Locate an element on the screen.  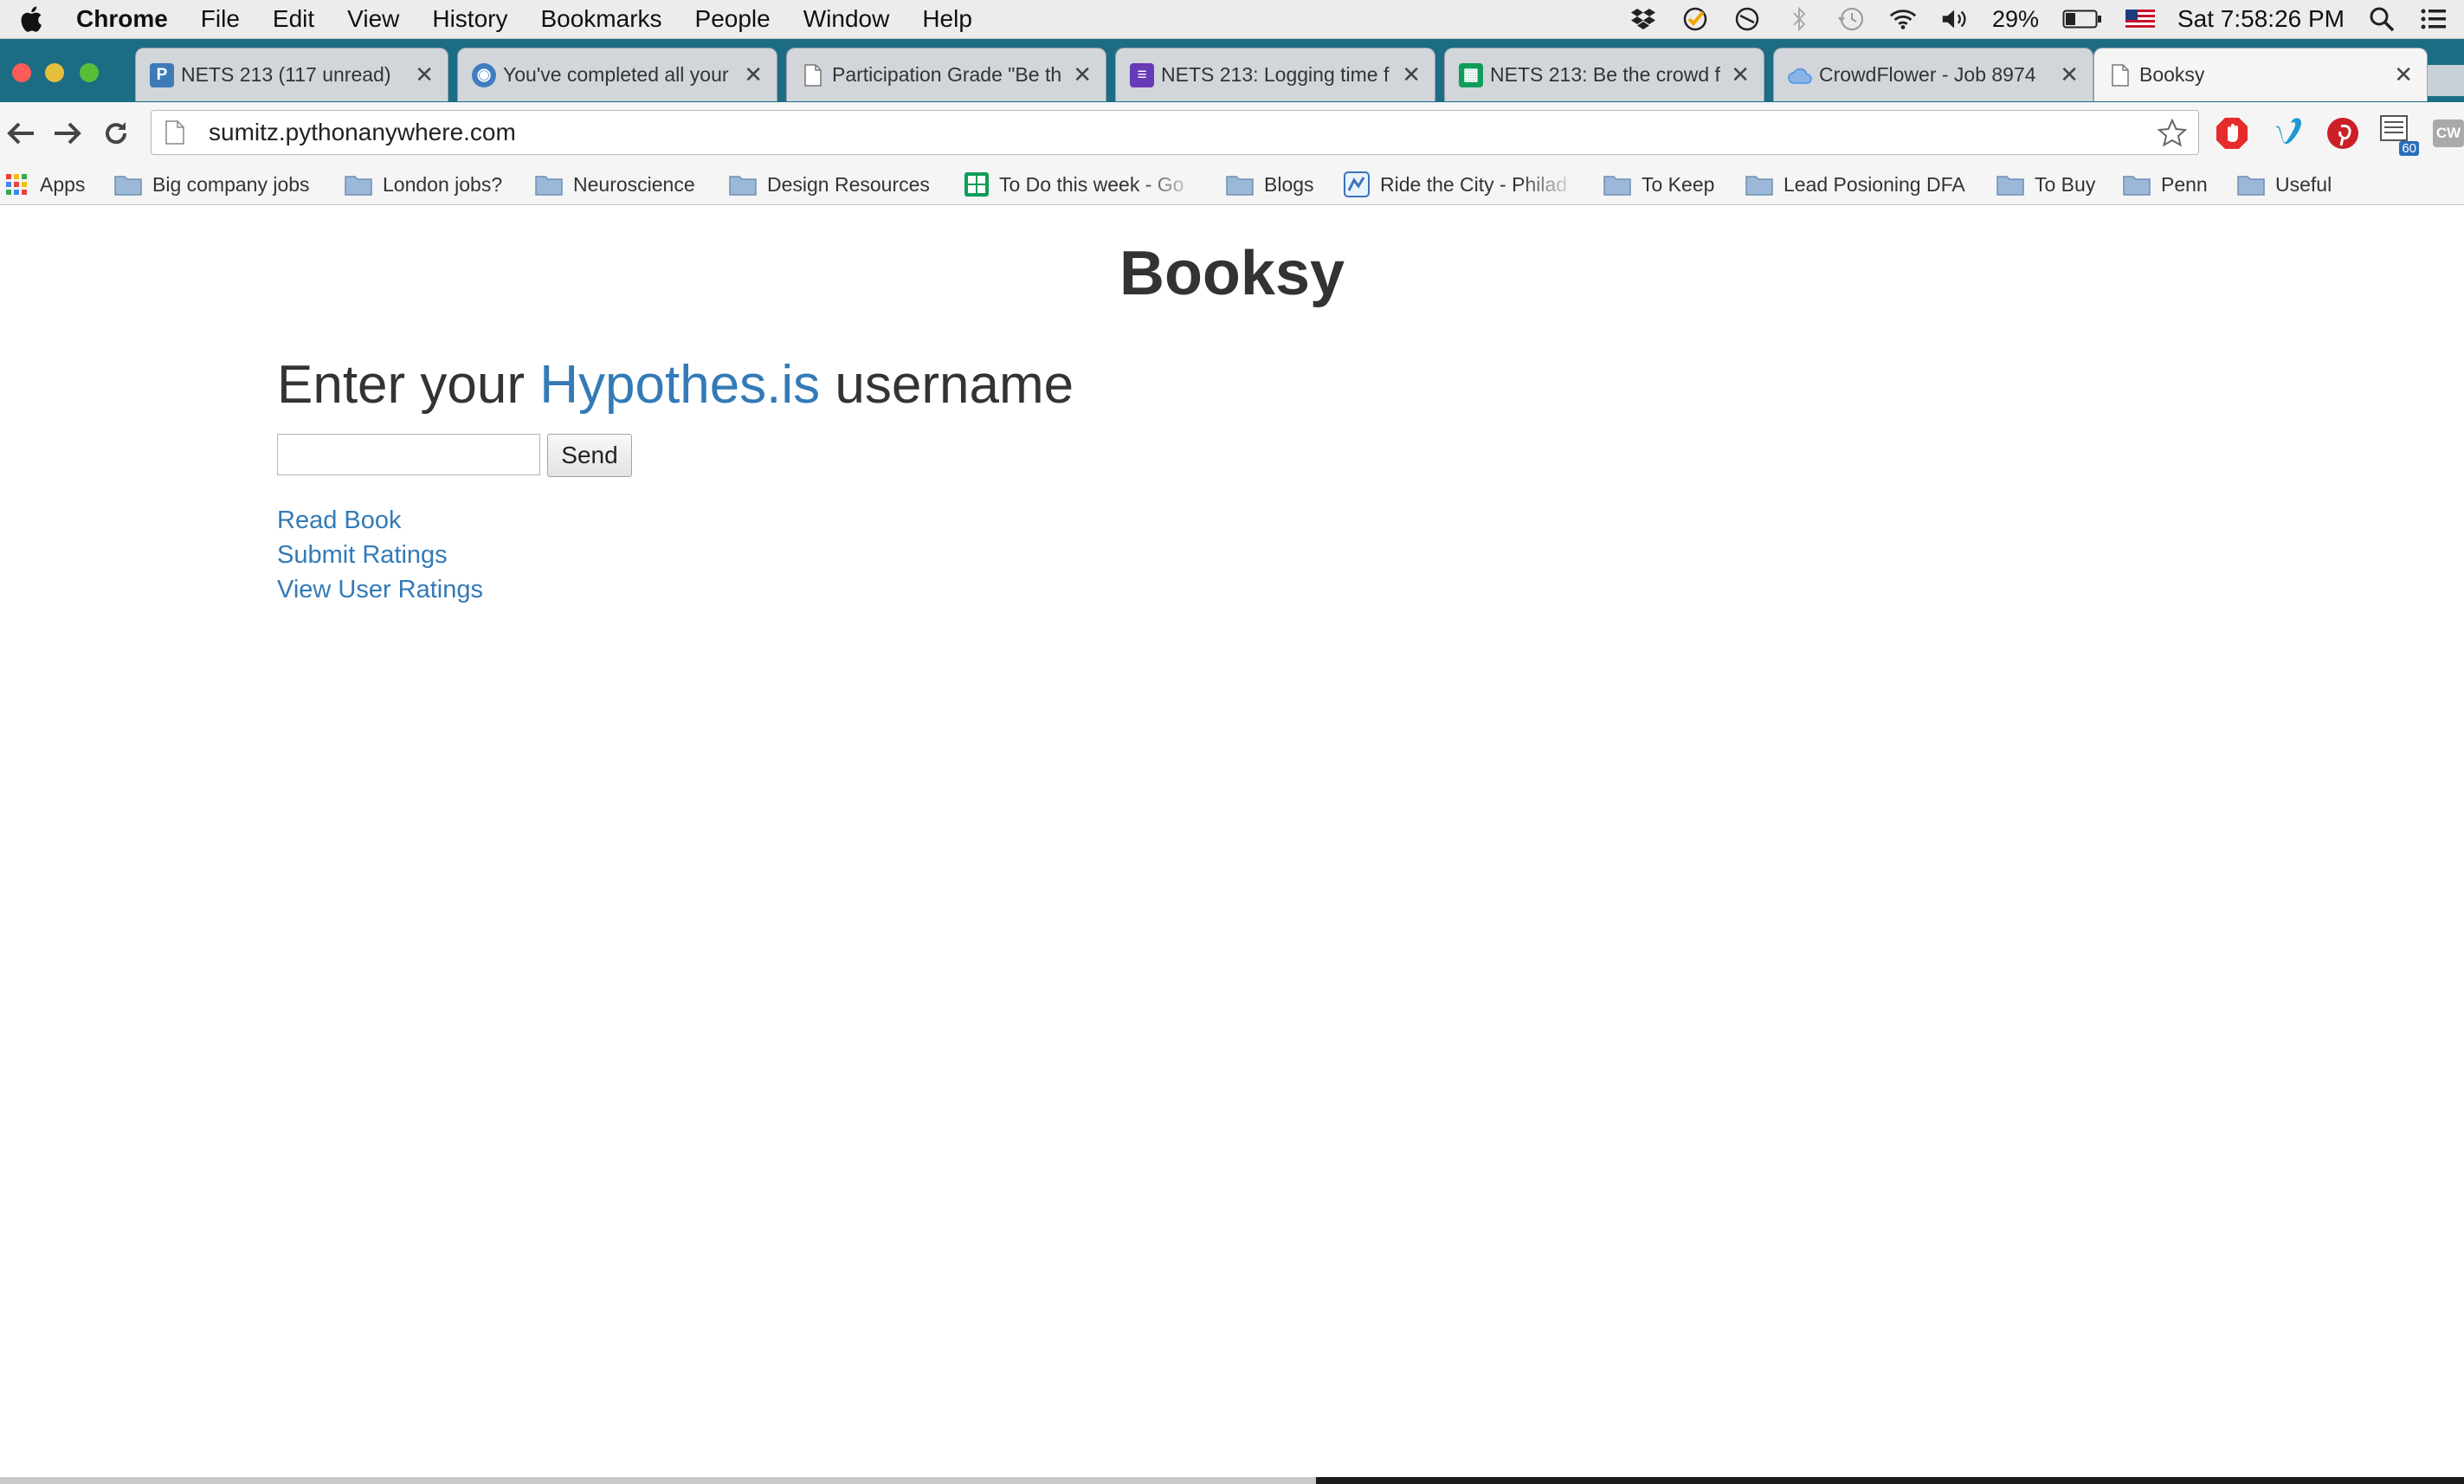
reload-button is located at coordinates (116, 133).